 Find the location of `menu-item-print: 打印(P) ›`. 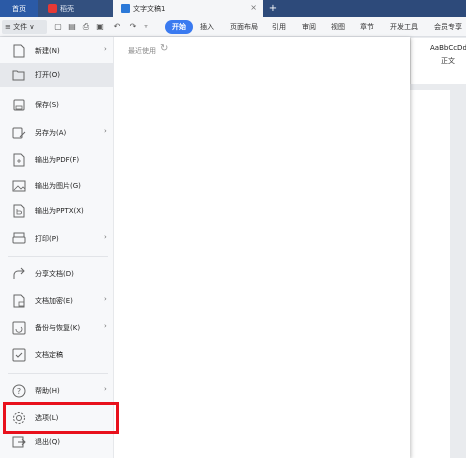

menu-item-print: 打印(P) › is located at coordinates (57, 239).